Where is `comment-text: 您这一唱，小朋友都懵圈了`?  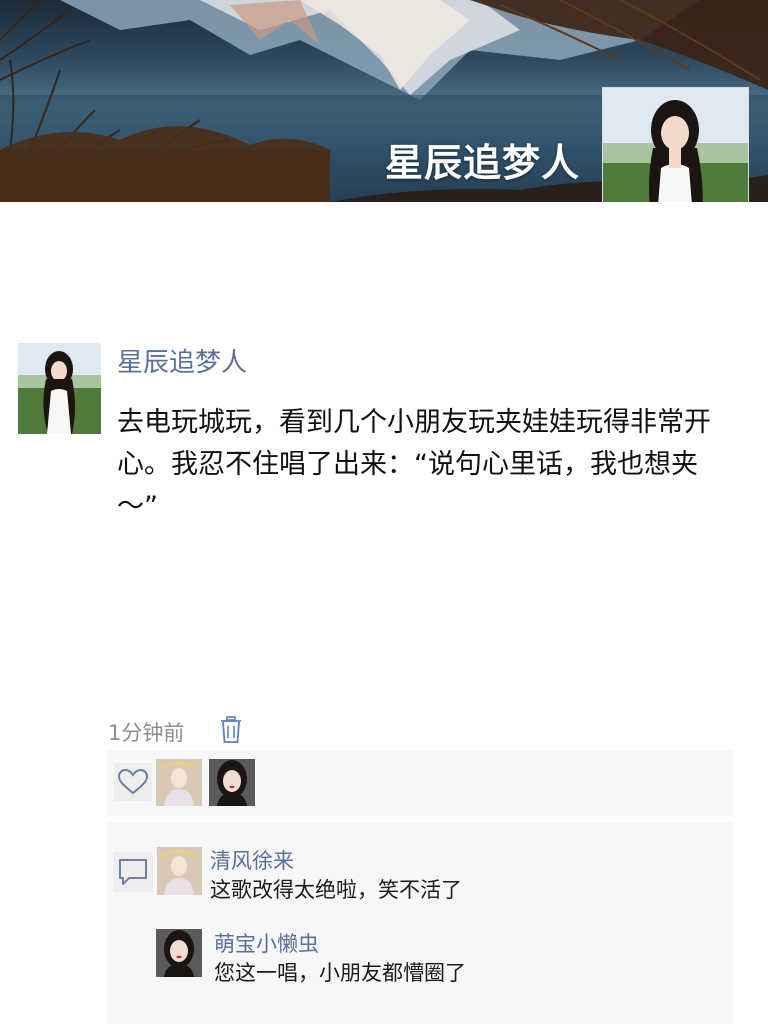 comment-text: 您这一唱，小朋友都懵圈了 is located at coordinates (340, 973).